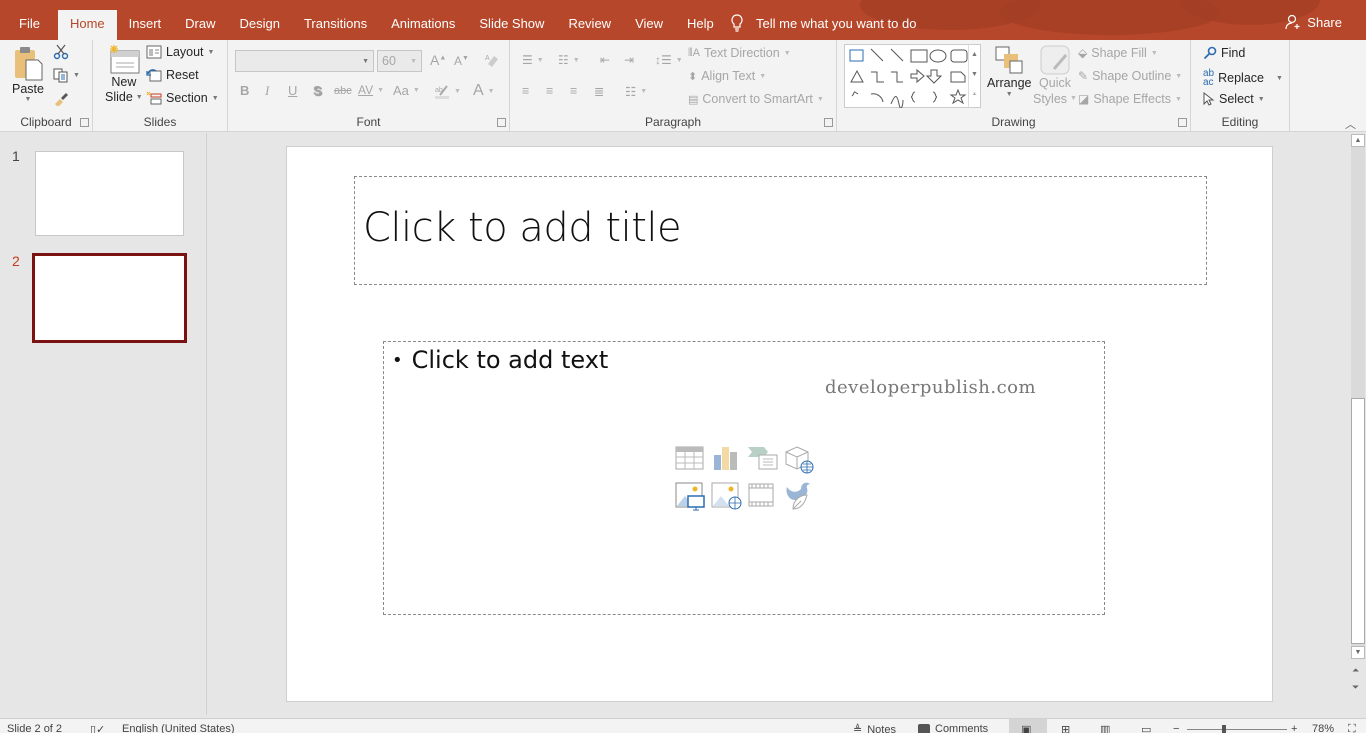  What do you see at coordinates (124, 75) in the screenshot?
I see `new-slide-button: New Slide ▼` at bounding box center [124, 75].